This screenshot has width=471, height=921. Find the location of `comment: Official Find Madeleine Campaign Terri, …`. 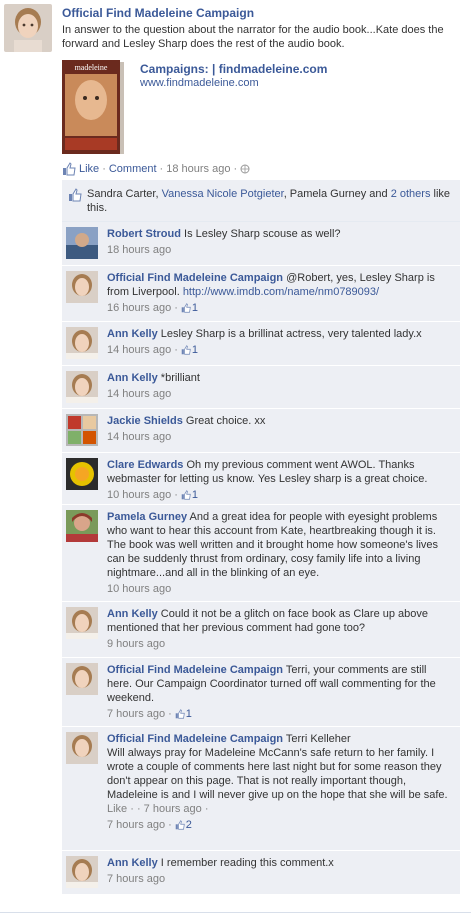

comment: Official Find Madeleine Campaign Terri, … is located at coordinates (261, 692).